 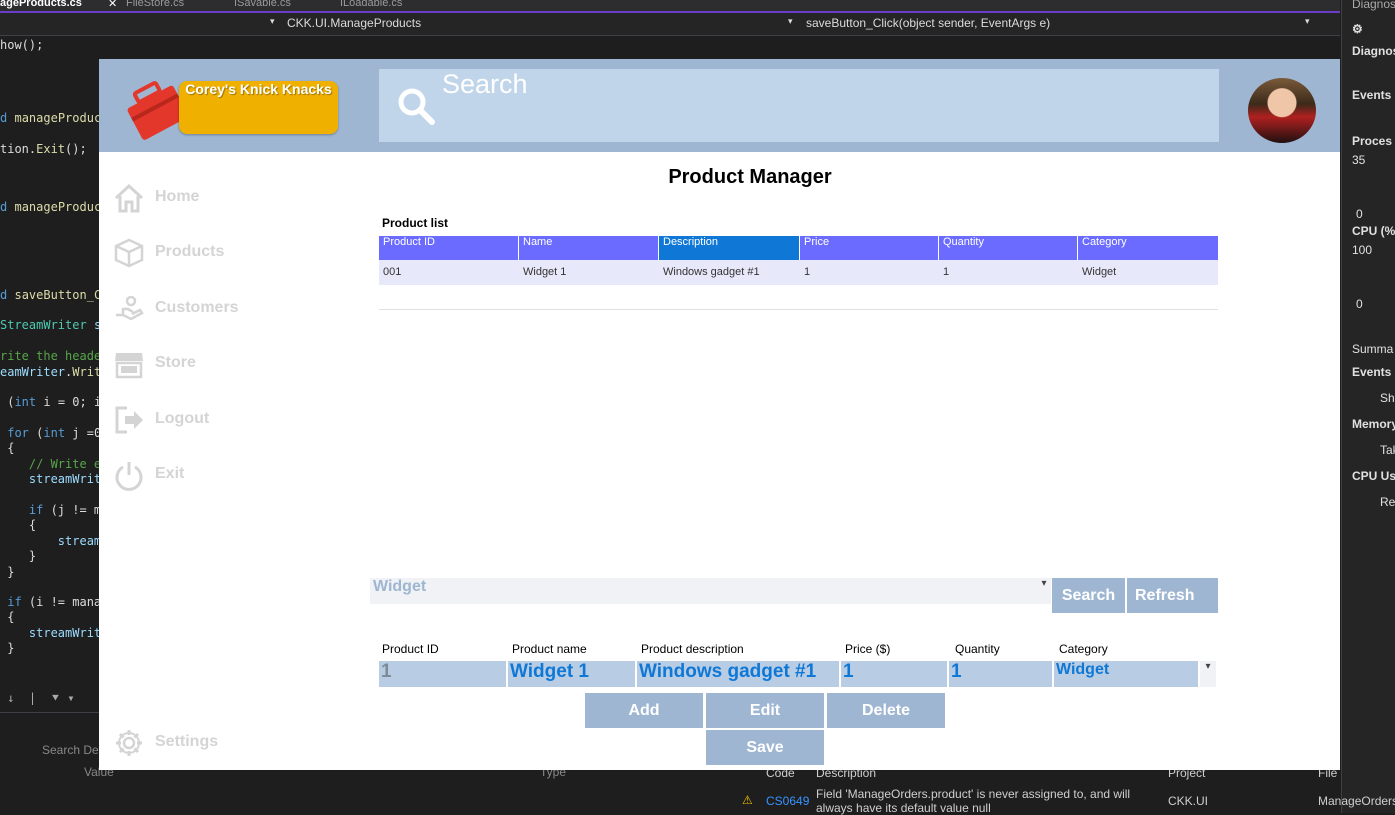 What do you see at coordinates (410, 649) in the screenshot?
I see `product-id-label: Product ID` at bounding box center [410, 649].